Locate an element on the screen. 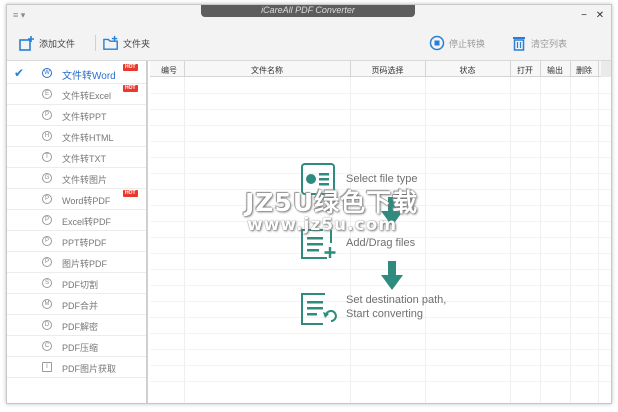 The image size is (618, 412). toolbar: 添加文件 文件夹 停止转换 清空列表 is located at coordinates (309, 43).